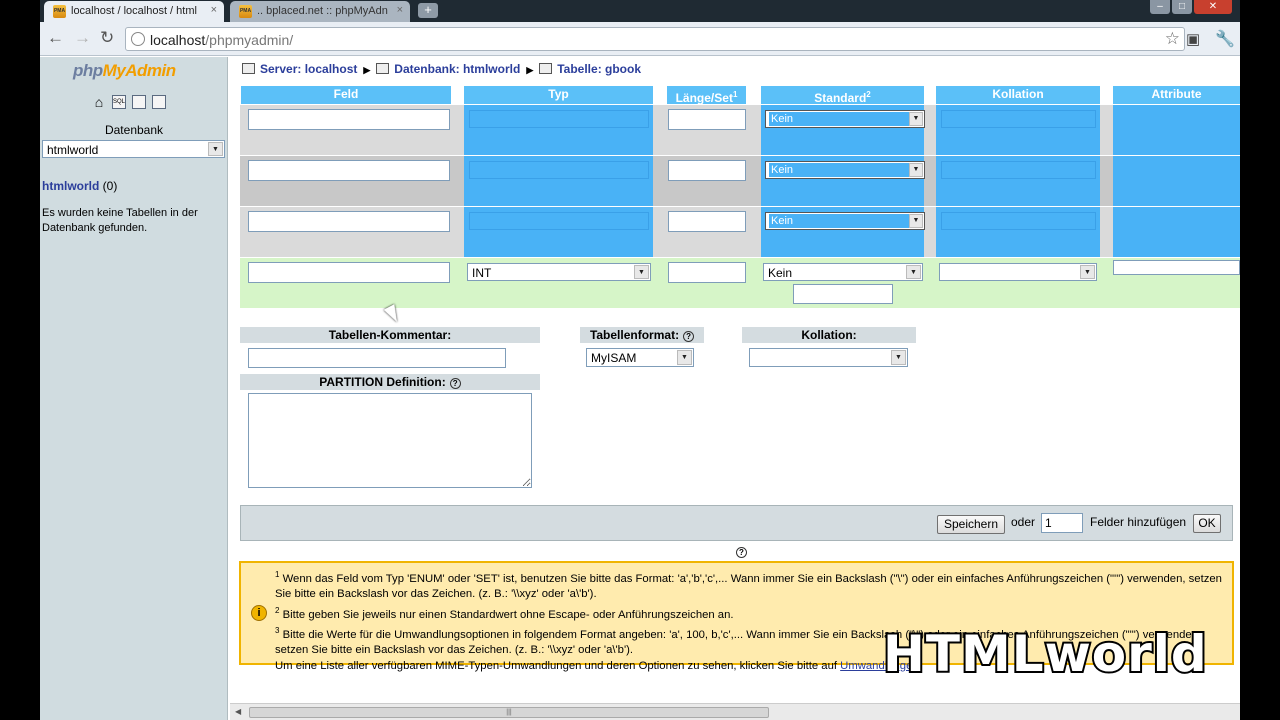 The image size is (1280, 720). Describe the element at coordinates (1018, 94) in the screenshot. I see `col-header-label: Kollation` at that location.